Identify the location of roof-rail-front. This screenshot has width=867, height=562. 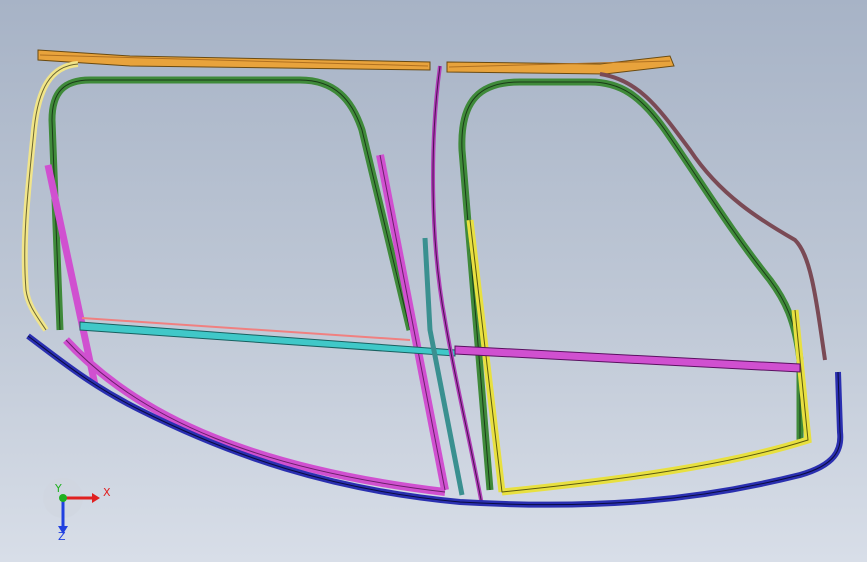
(234, 60).